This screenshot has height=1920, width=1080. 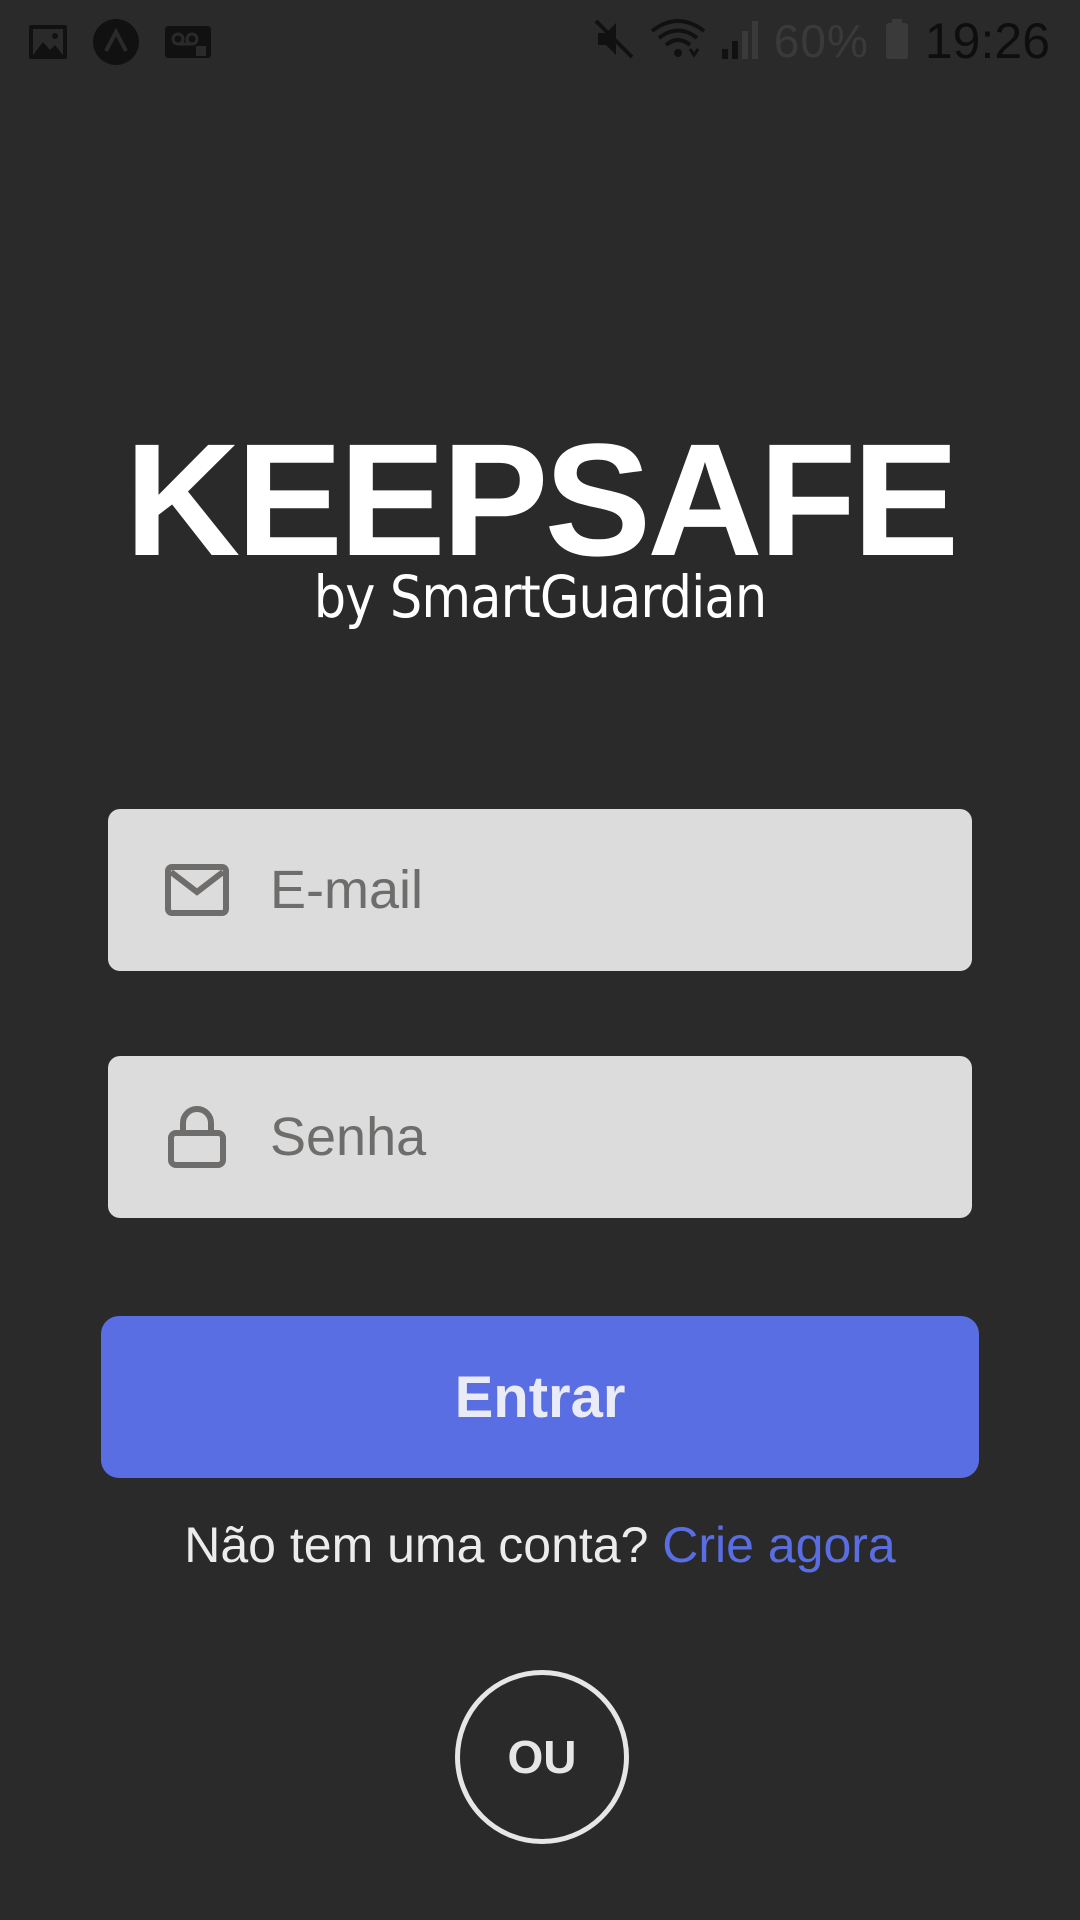 I want to click on signal-icon, so click(x=740, y=41).